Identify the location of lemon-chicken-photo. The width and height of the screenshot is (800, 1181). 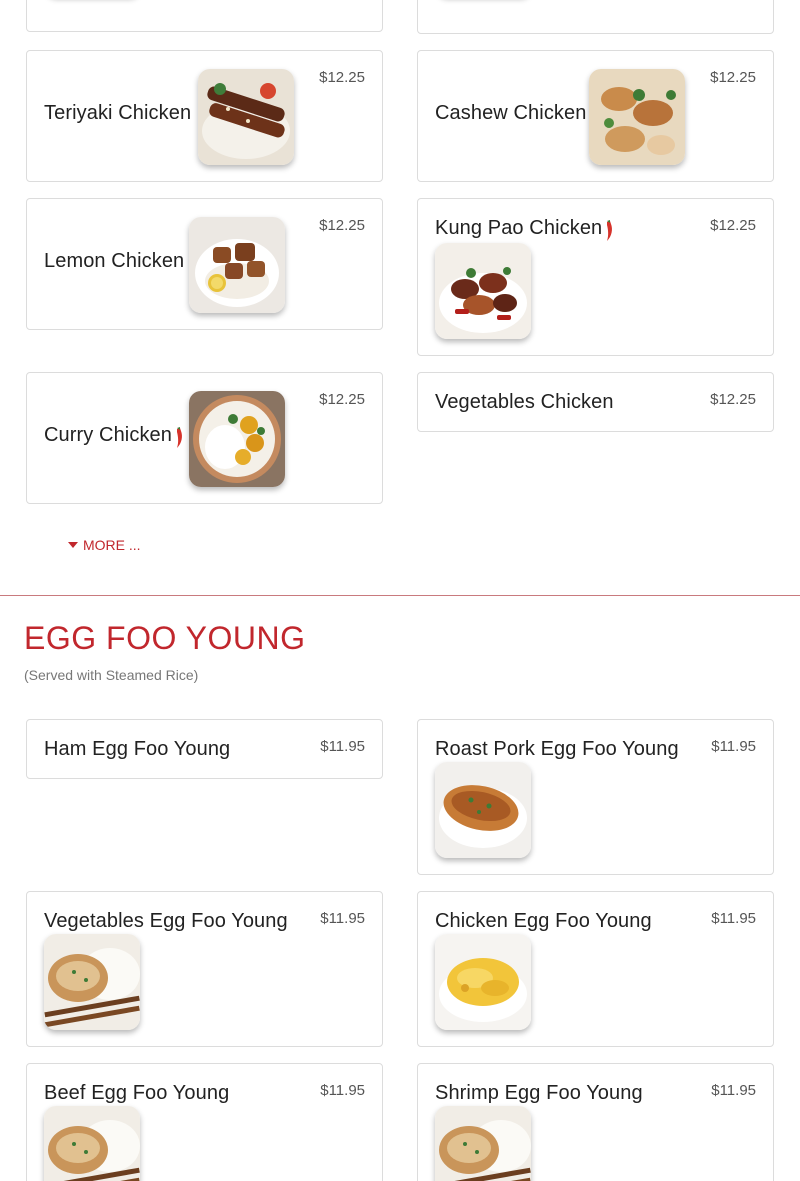
(237, 265).